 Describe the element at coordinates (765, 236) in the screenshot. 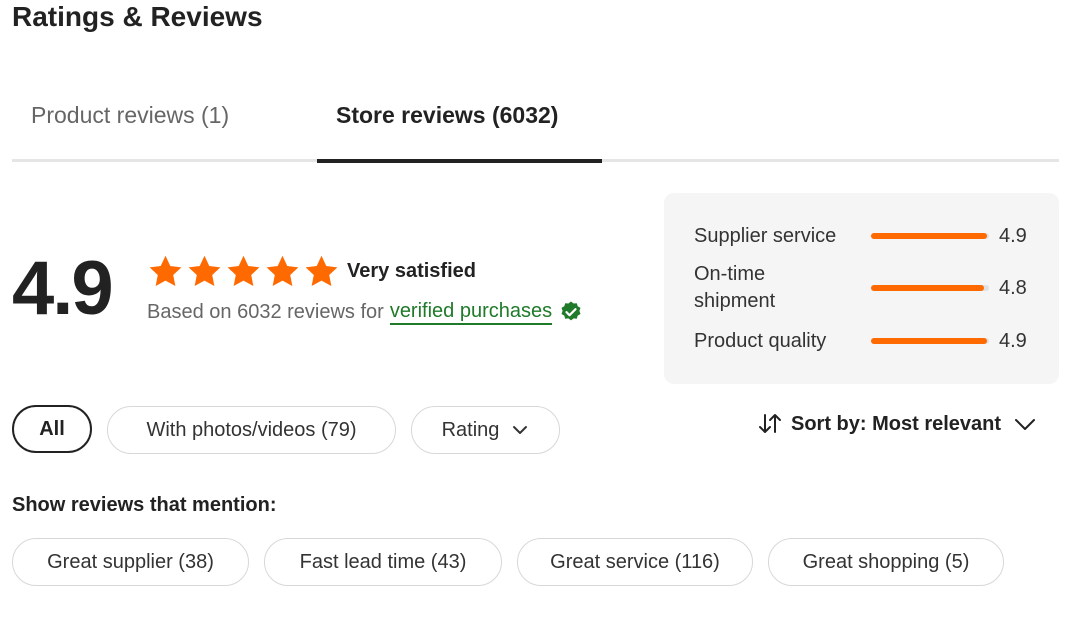

I see `score-label: Supplier service` at that location.